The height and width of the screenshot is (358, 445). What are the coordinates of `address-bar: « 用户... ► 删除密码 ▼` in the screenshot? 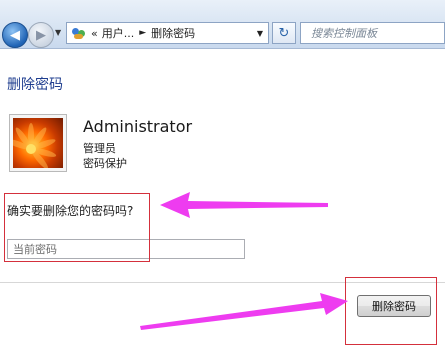 It's located at (167, 33).